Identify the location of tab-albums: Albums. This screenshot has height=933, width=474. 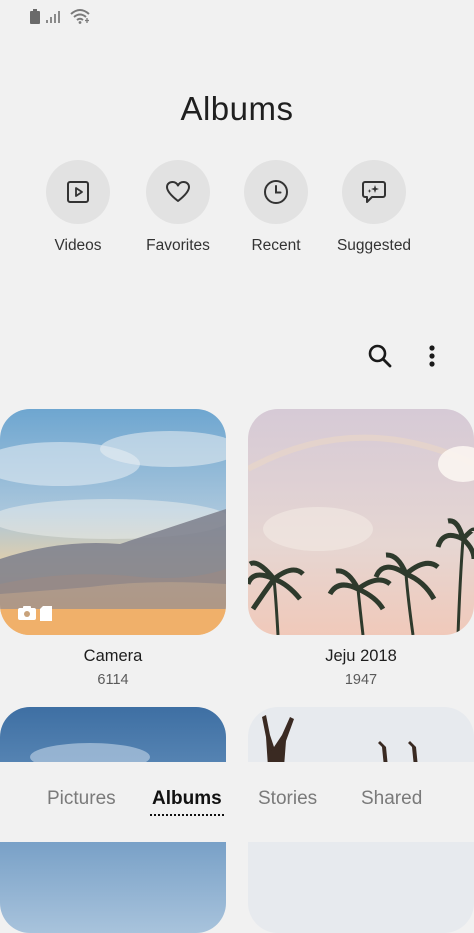
(187, 802).